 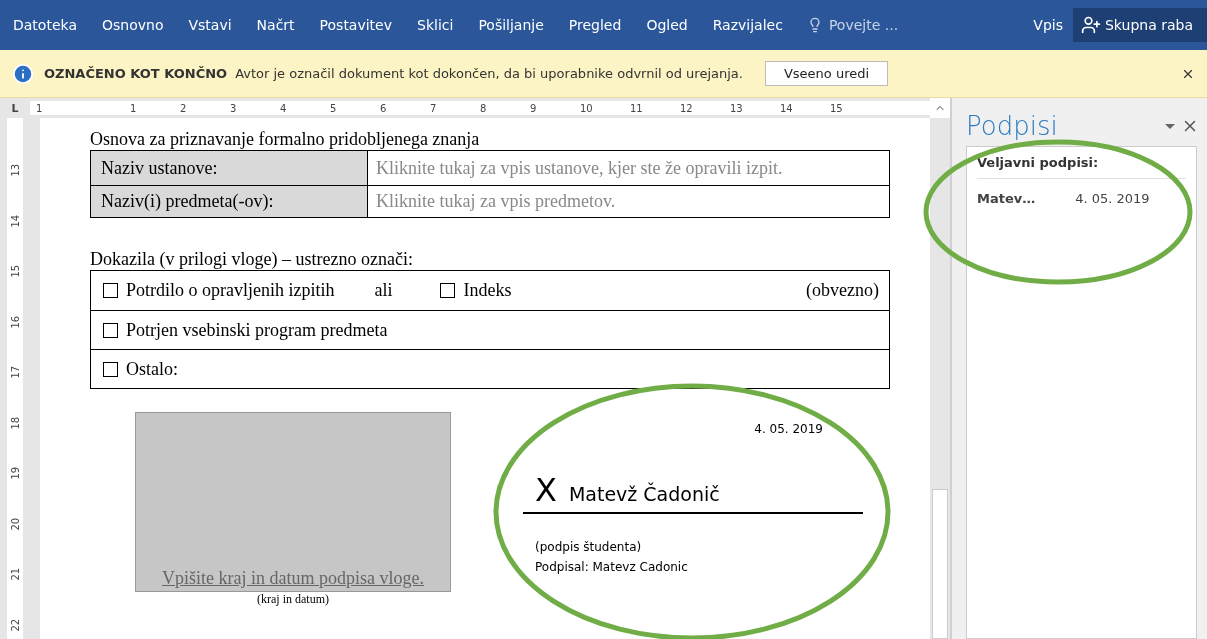 I want to click on ribbon-tab: Datoteka, so click(x=45, y=25).